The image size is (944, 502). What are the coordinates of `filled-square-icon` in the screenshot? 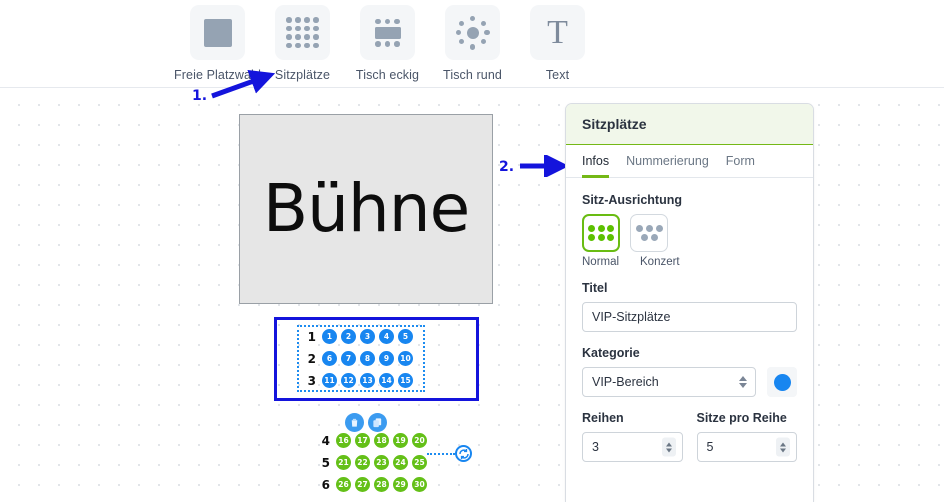 It's located at (217, 32).